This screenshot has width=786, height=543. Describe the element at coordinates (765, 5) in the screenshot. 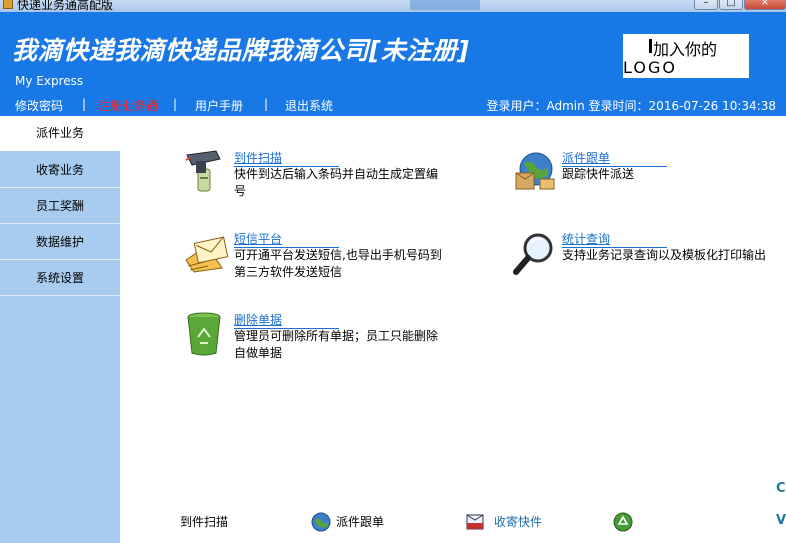

I see `close-button: ×` at that location.